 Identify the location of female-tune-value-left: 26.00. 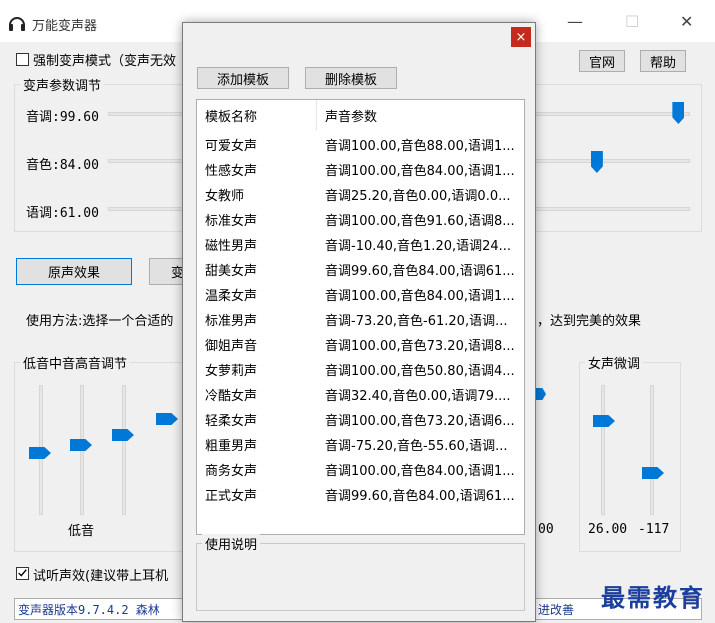
(608, 529).